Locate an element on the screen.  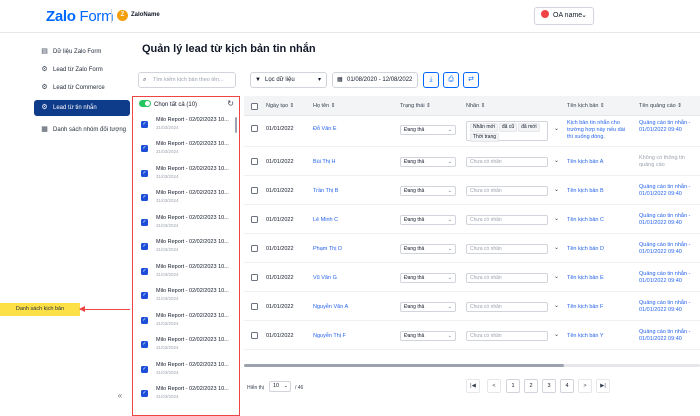
sidebar-item-zalo-form-data: ▤ Dữ liệu Zalo Form is located at coordinates (82, 52).